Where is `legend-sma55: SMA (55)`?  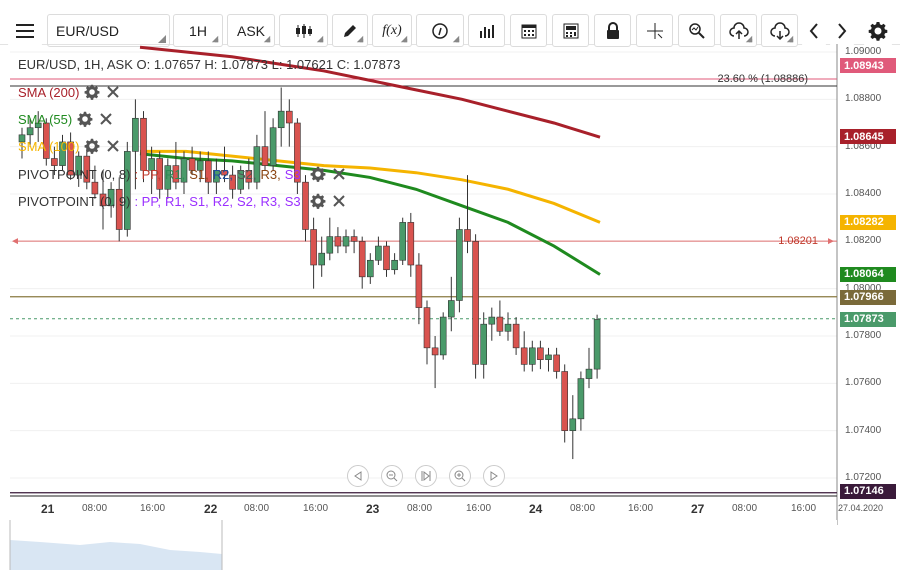
legend-sma55: SMA (55) is located at coordinates (66, 119).